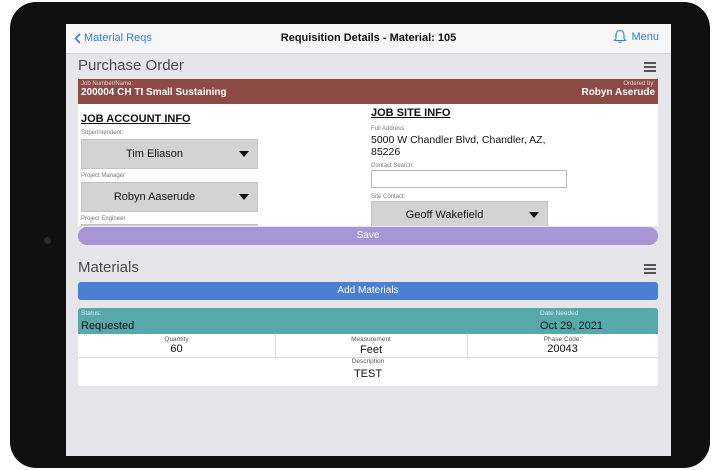  What do you see at coordinates (571, 326) in the screenshot?
I see `date-needed-value: Oct 29, 2021` at bounding box center [571, 326].